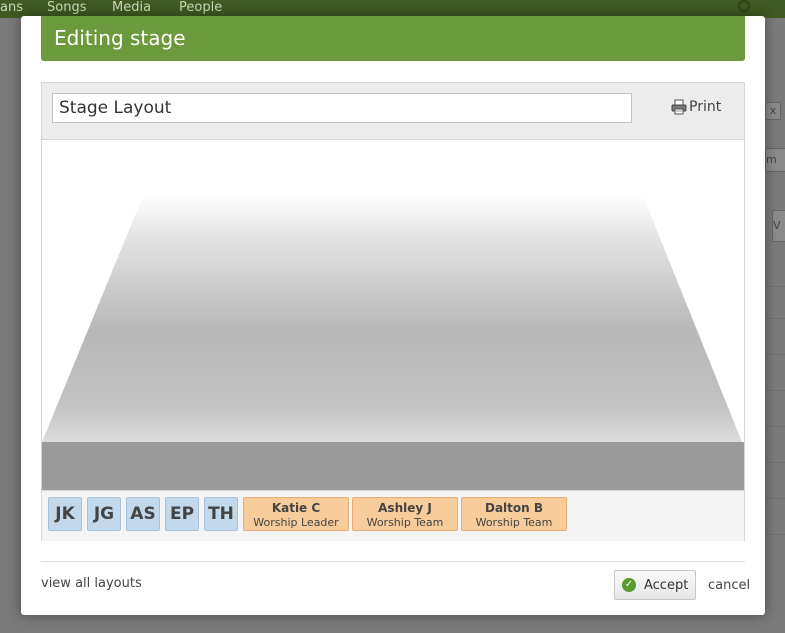  What do you see at coordinates (744, 6) in the screenshot?
I see `bg-search-icon` at bounding box center [744, 6].